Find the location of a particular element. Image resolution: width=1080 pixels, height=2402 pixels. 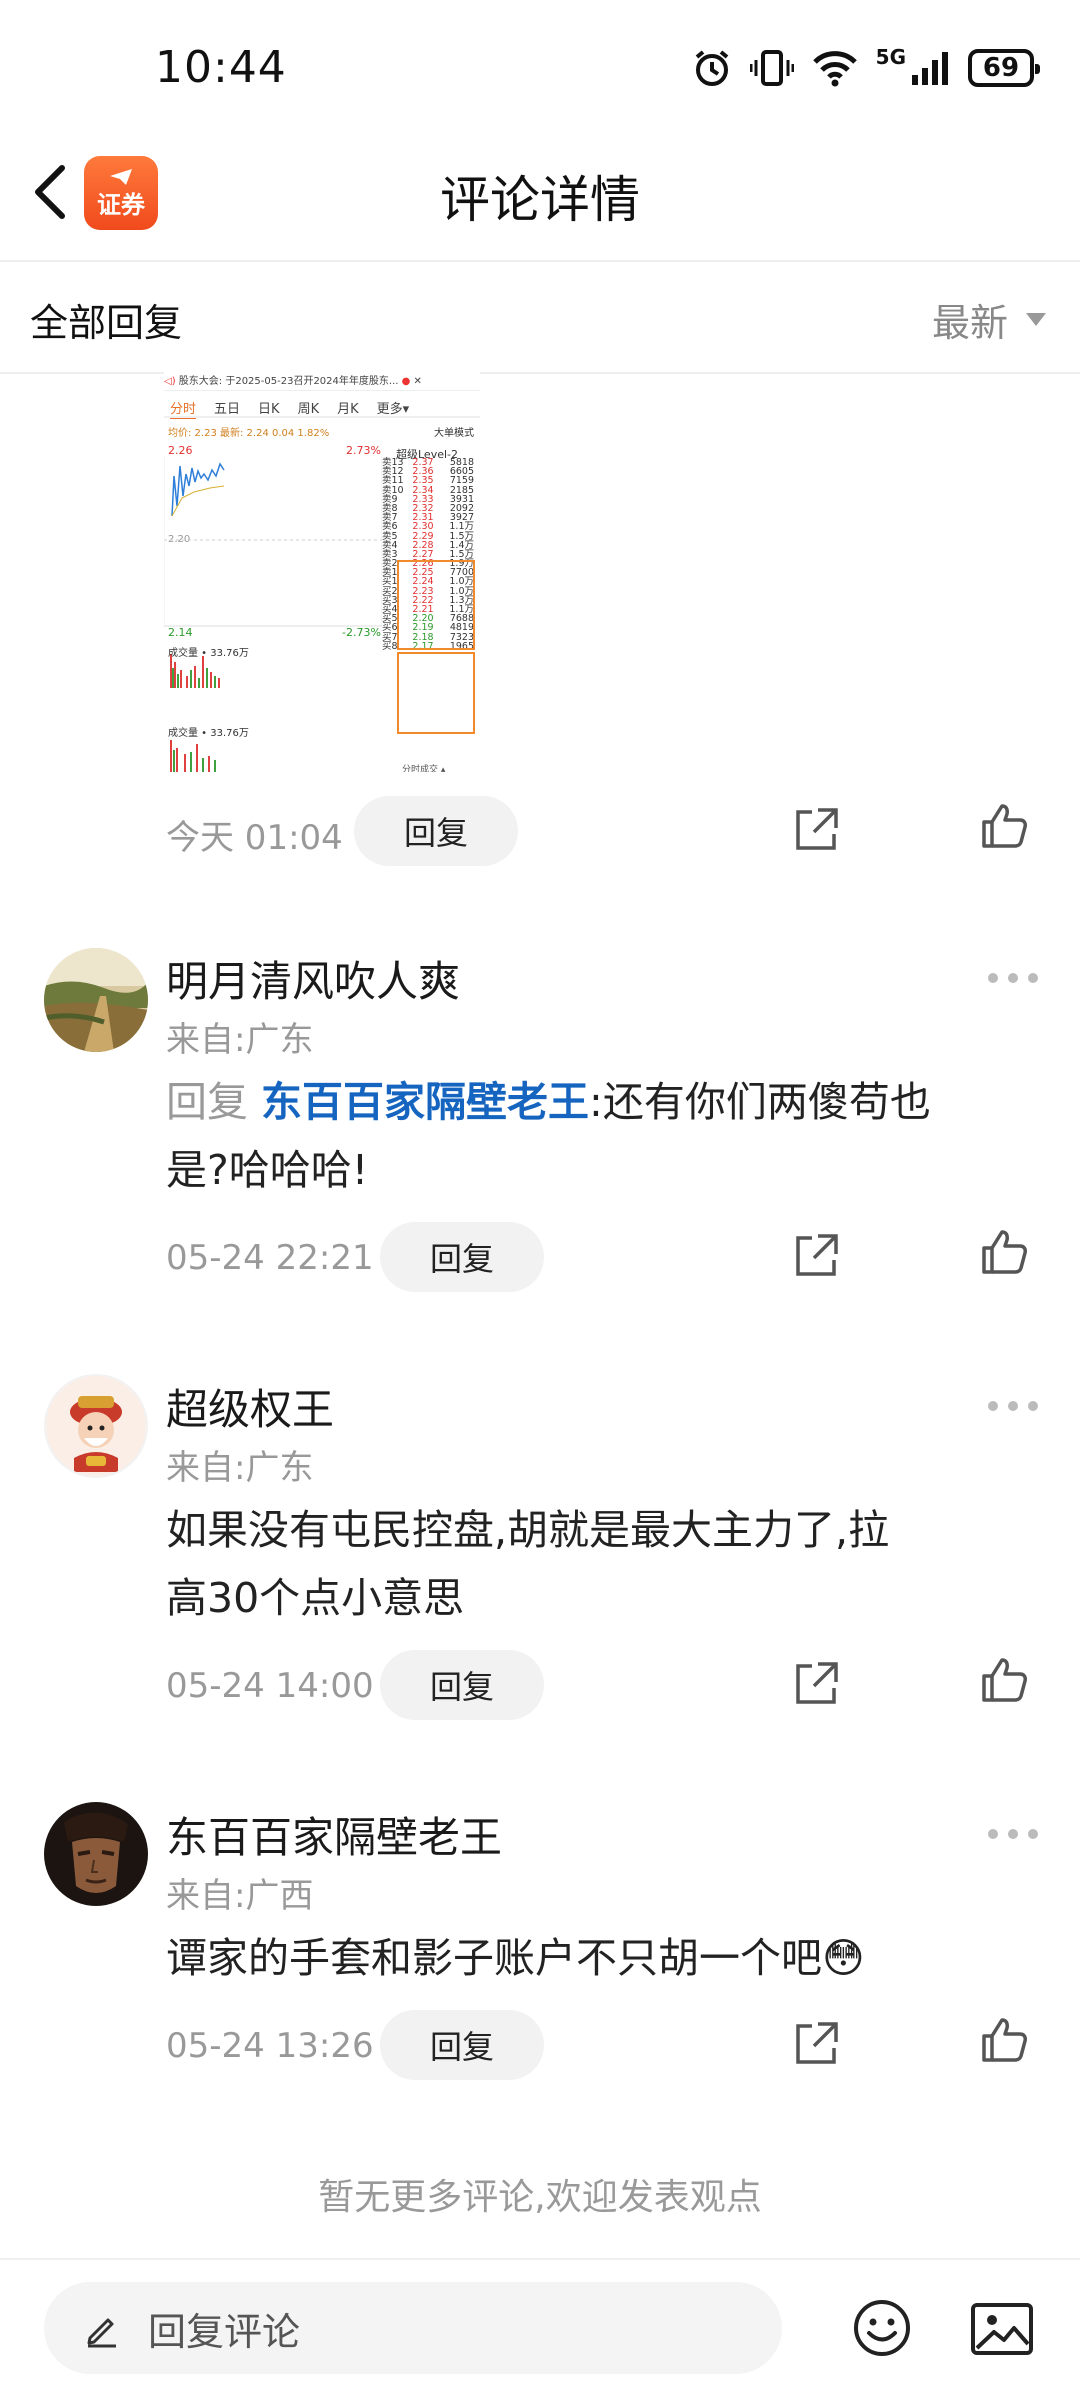

avatar-portrait-image is located at coordinates (96, 1854).